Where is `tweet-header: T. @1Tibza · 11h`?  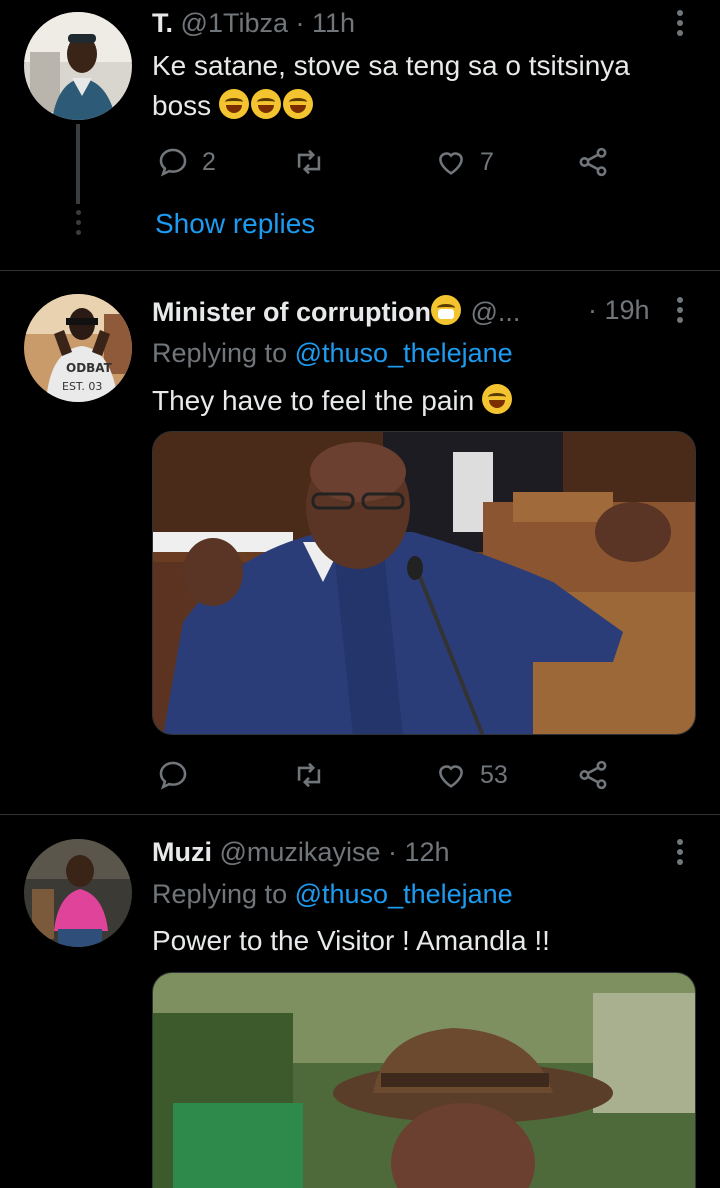
tweet-header: T. @1Tibza · 11h is located at coordinates (406, 26).